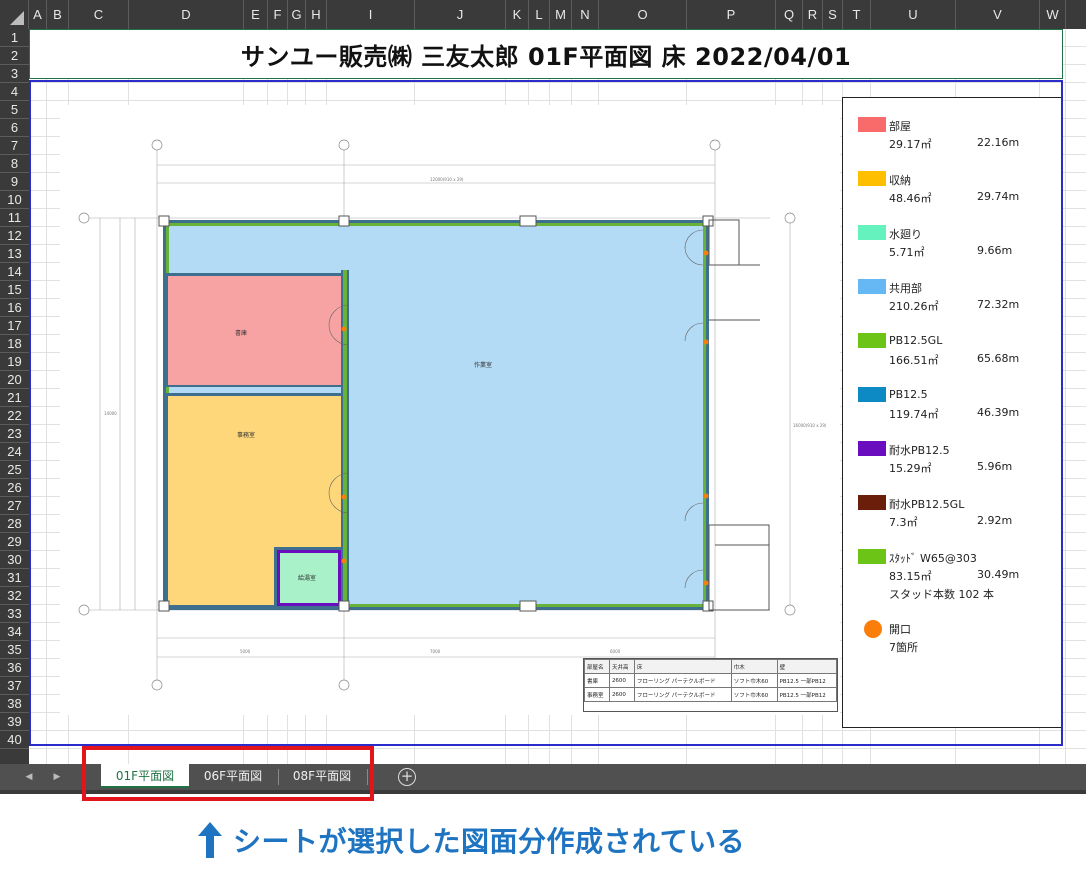 The height and width of the screenshot is (873, 1086). What do you see at coordinates (447, 179) in the screenshot?
I see `svg-text: 12000(910 x 29)` at bounding box center [447, 179].